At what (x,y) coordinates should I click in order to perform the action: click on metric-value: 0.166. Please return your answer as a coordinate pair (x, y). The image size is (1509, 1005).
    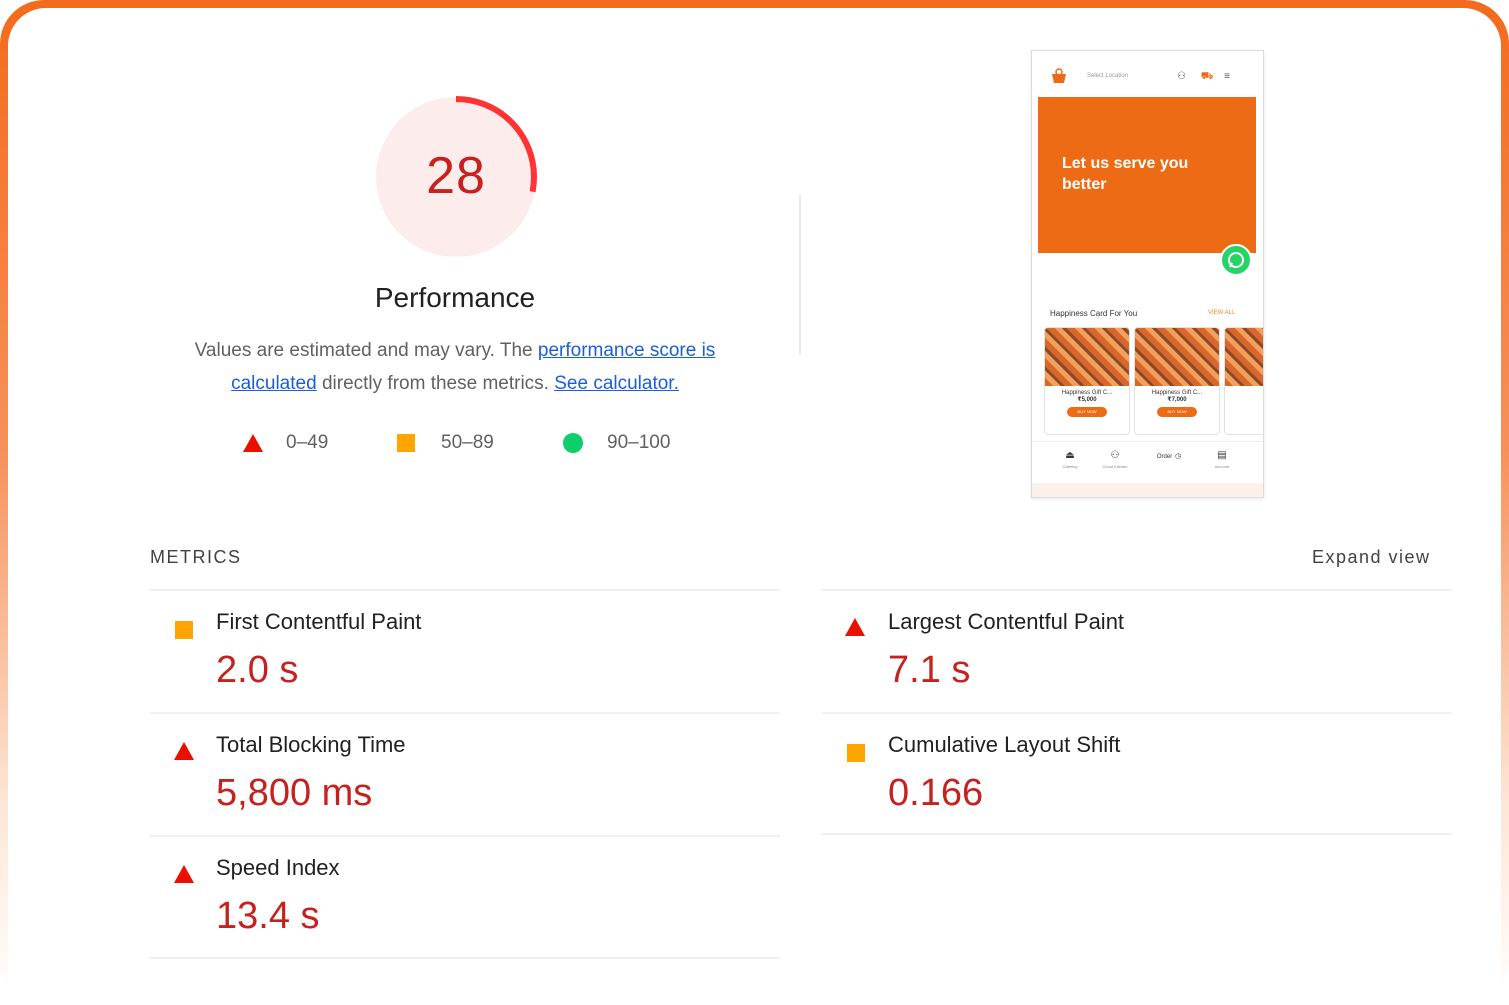
    Looking at the image, I should click on (936, 793).